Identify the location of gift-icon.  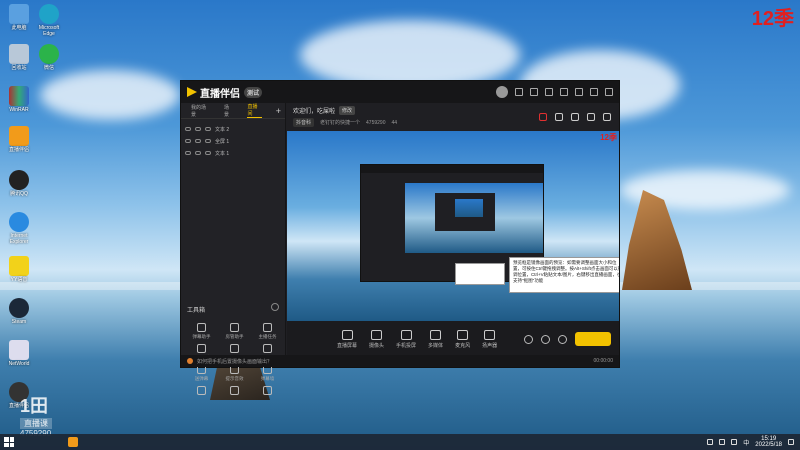
(549, 92).